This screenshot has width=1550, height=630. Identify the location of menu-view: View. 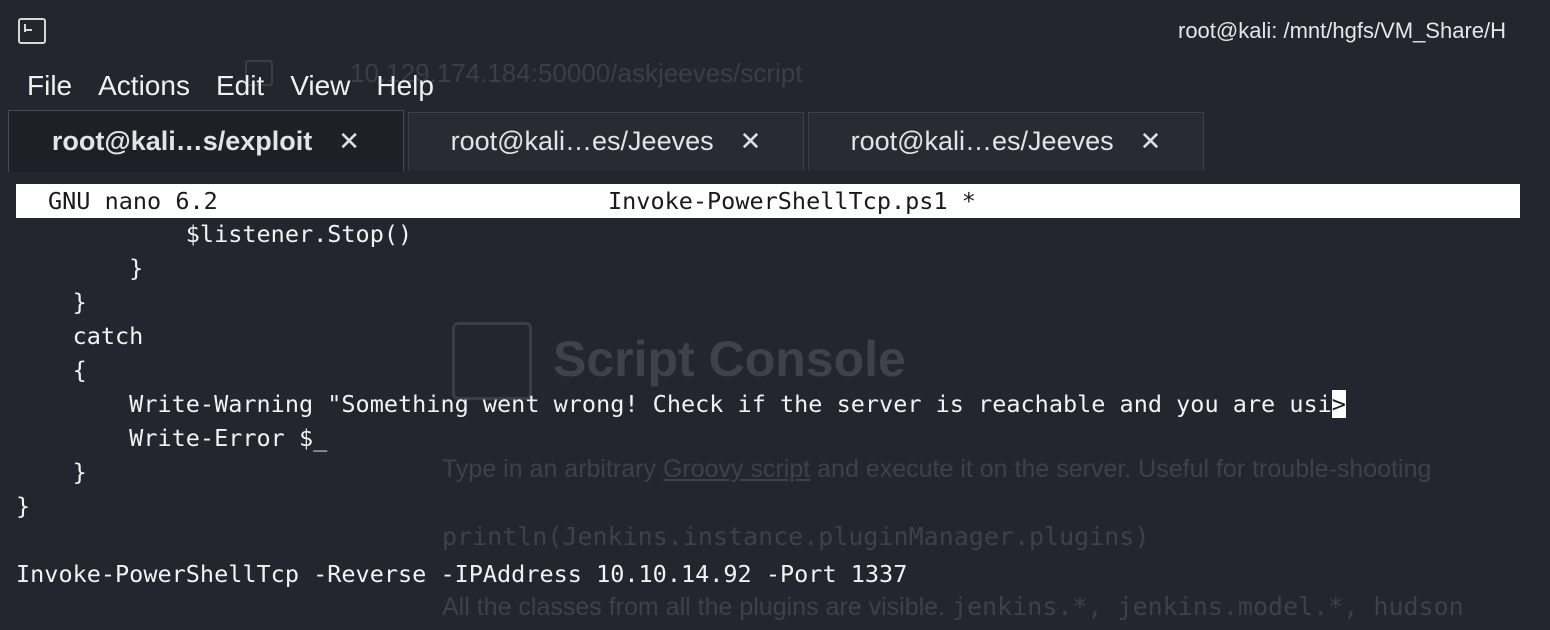
(320, 86).